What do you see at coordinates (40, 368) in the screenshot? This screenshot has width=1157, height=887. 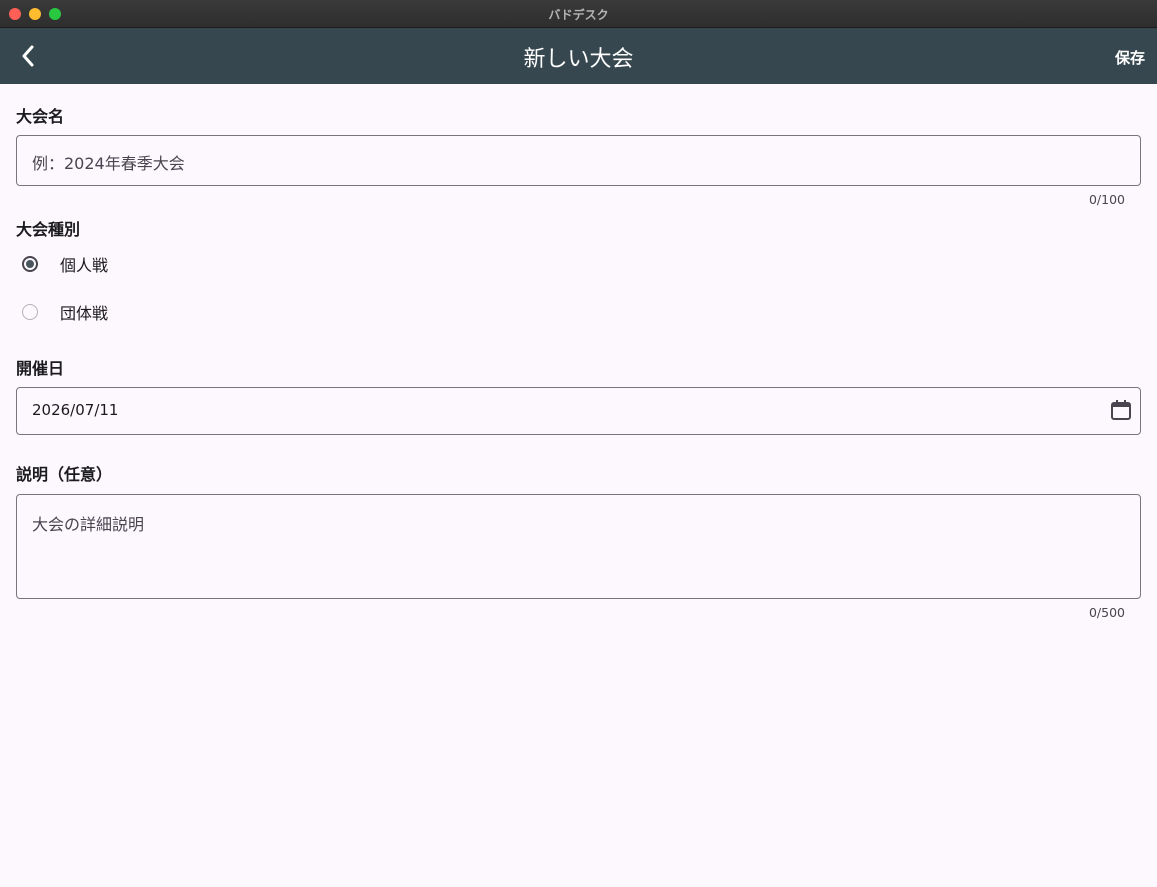 I see `event-date-label: 開催日` at bounding box center [40, 368].